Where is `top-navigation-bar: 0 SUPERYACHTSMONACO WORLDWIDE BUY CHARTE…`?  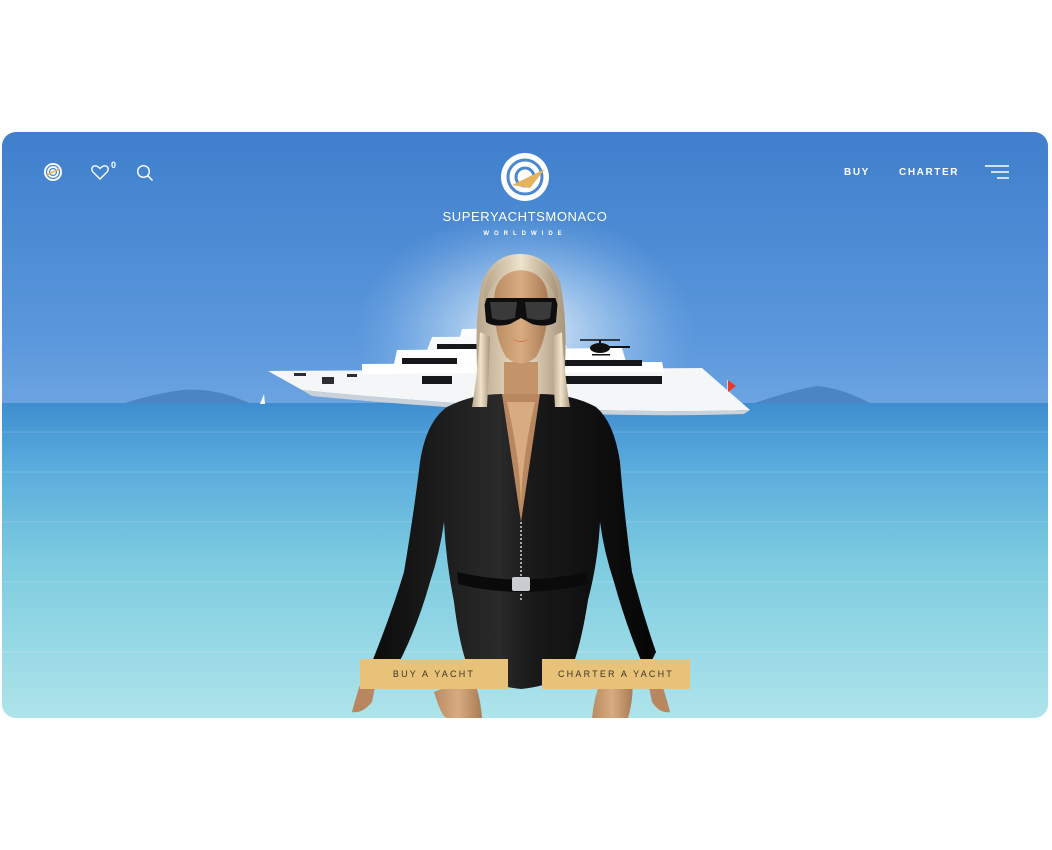
top-navigation-bar: 0 SUPERYACHTSMONACO WORLDWIDE BUY CHARTE… is located at coordinates (525, 184).